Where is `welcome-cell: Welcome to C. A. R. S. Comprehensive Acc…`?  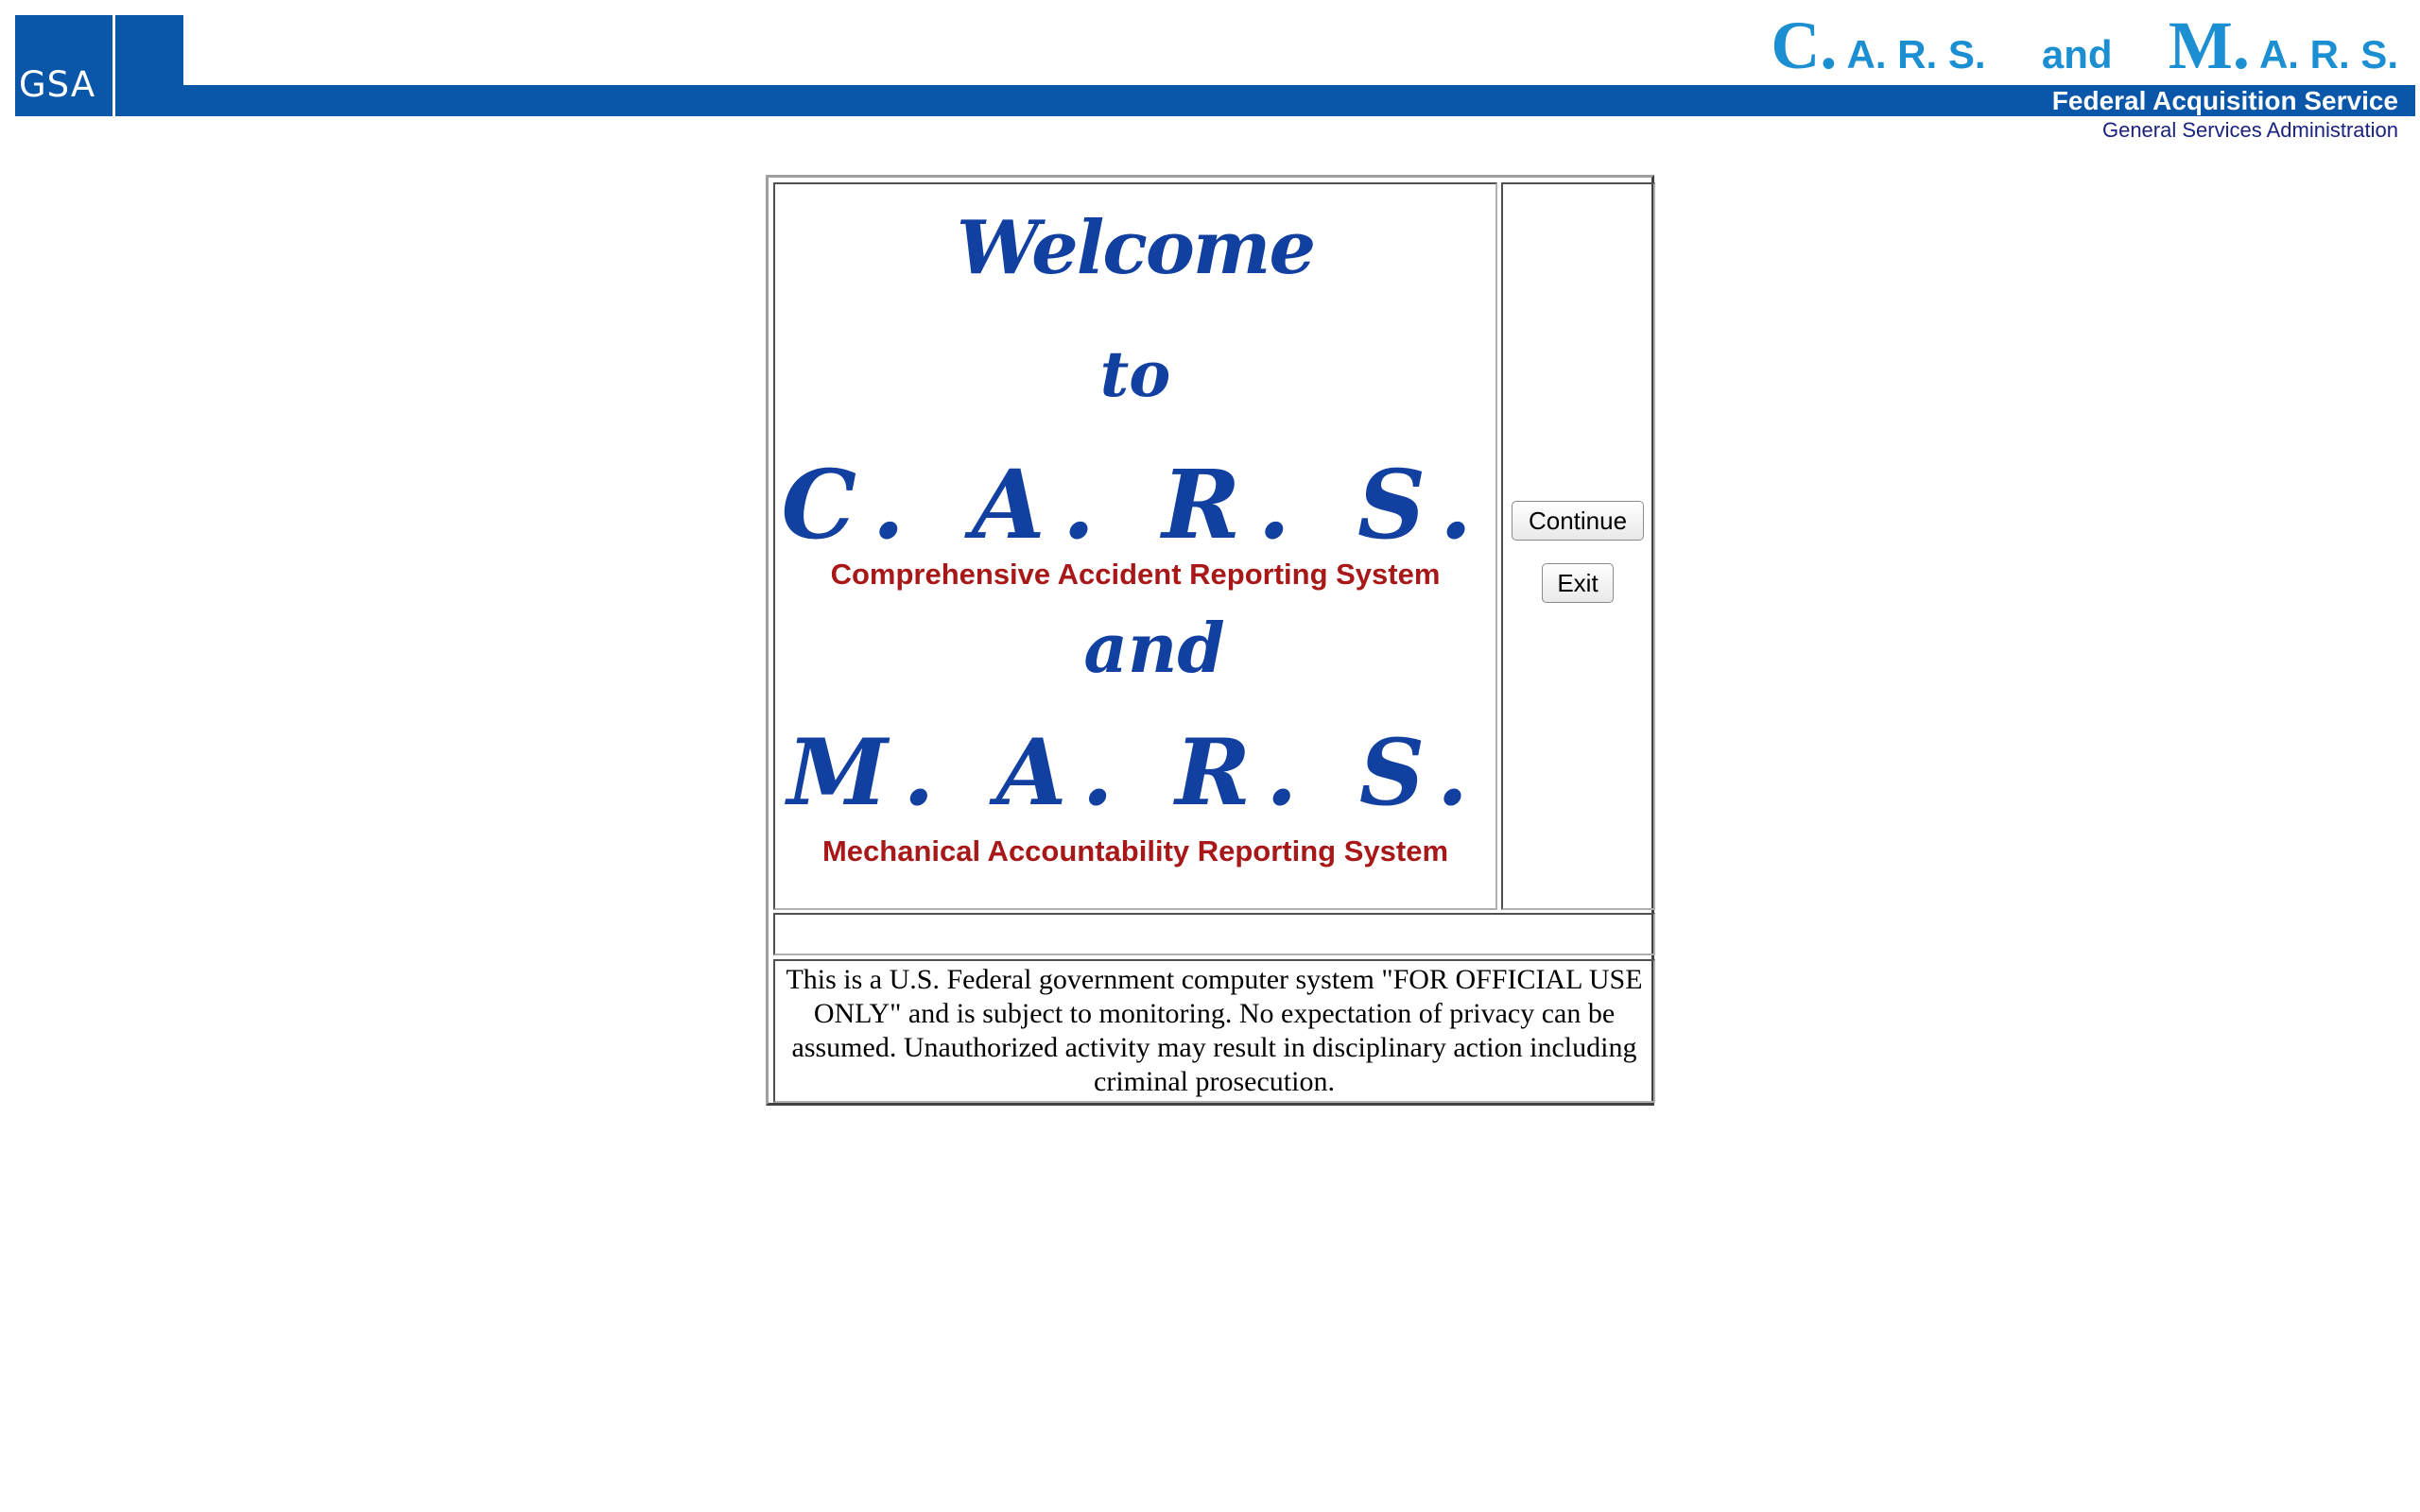 welcome-cell: Welcome to C. A. R. S. Comprehensive Acc… is located at coordinates (1135, 546).